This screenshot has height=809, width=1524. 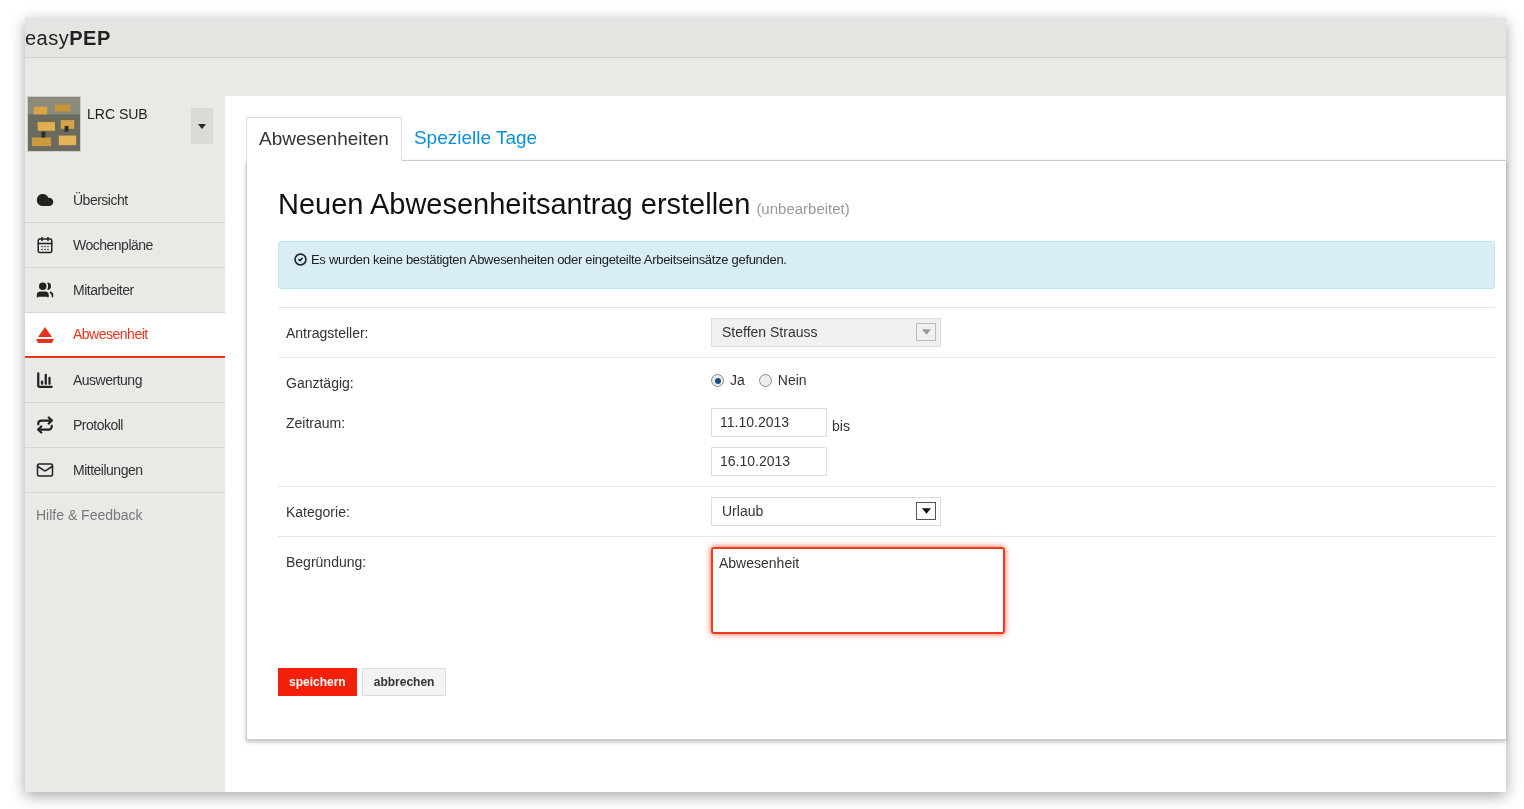 What do you see at coordinates (514, 204) in the screenshot?
I see `form-title: Neuen Abwesenheitsantrag erstellen` at bounding box center [514, 204].